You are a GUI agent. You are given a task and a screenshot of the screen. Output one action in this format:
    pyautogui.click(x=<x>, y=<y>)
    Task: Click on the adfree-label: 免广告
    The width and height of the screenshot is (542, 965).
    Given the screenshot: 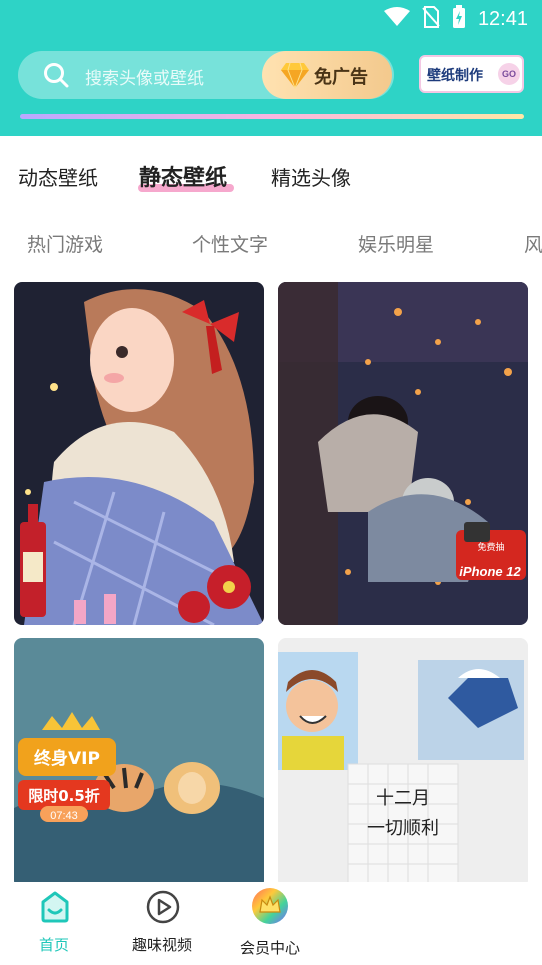 What is the action you would take?
    pyautogui.click(x=341, y=77)
    